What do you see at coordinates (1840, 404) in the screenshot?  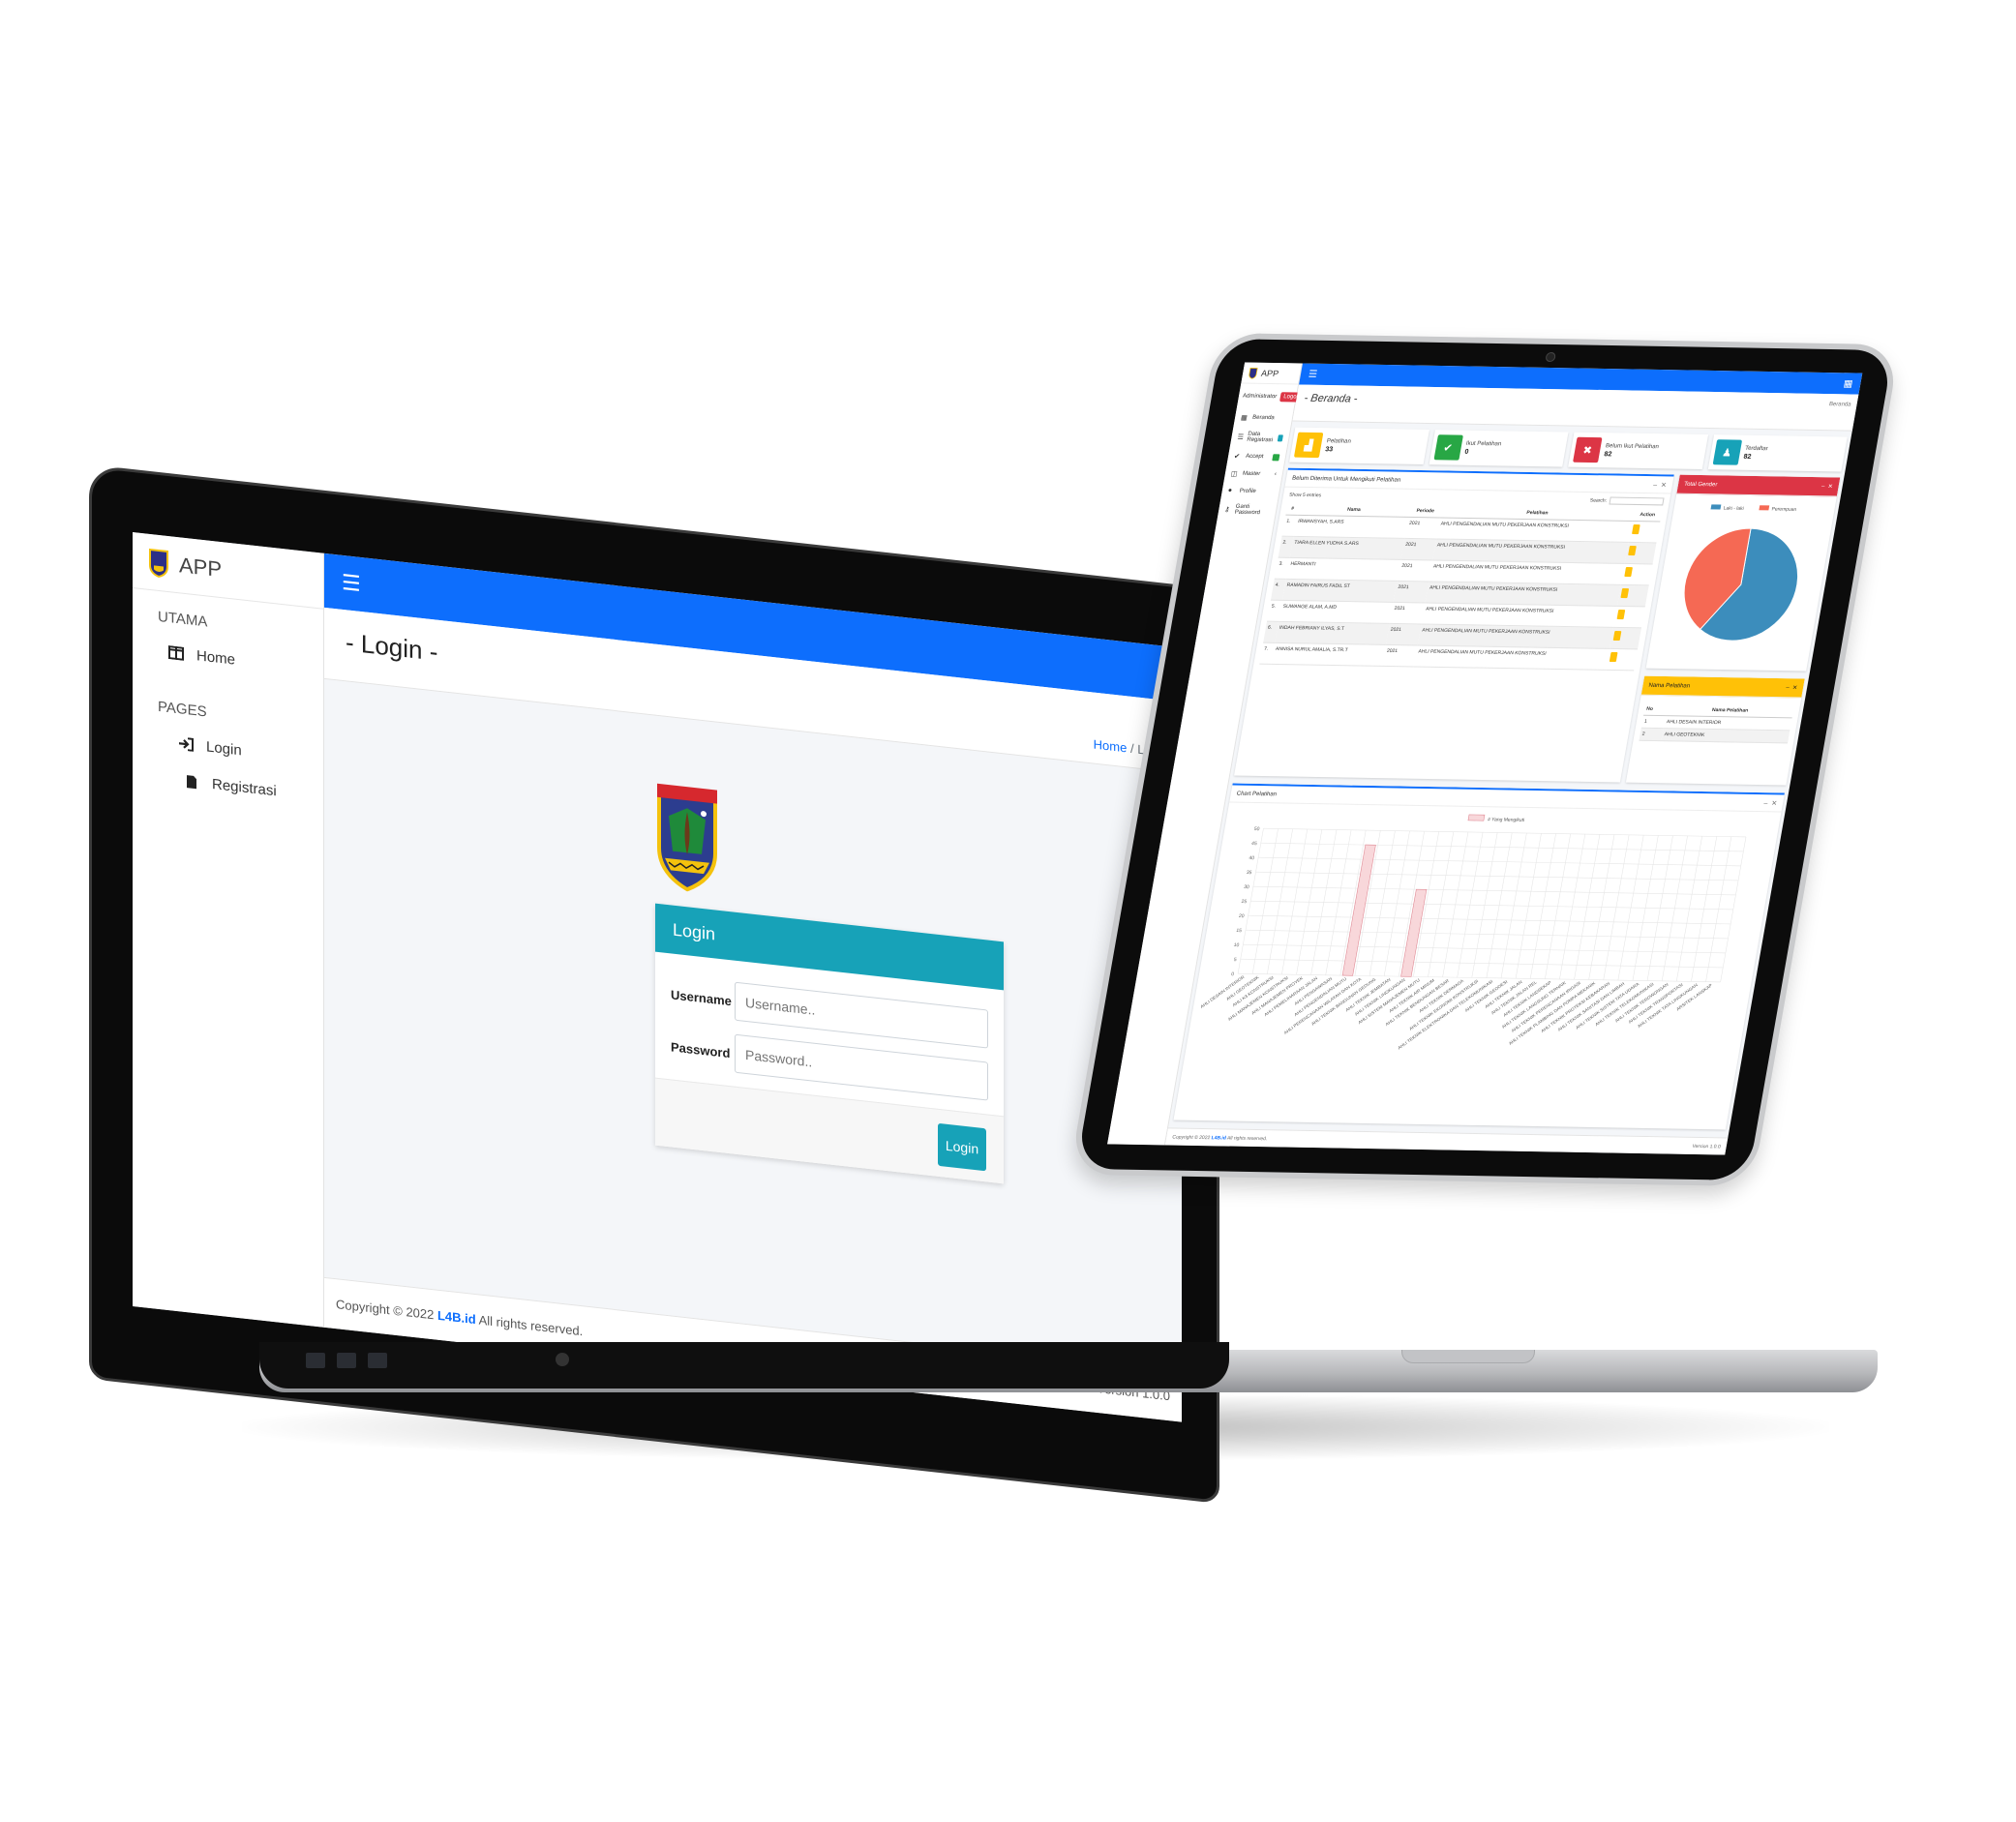 I see `breadcrumb: Beranda` at bounding box center [1840, 404].